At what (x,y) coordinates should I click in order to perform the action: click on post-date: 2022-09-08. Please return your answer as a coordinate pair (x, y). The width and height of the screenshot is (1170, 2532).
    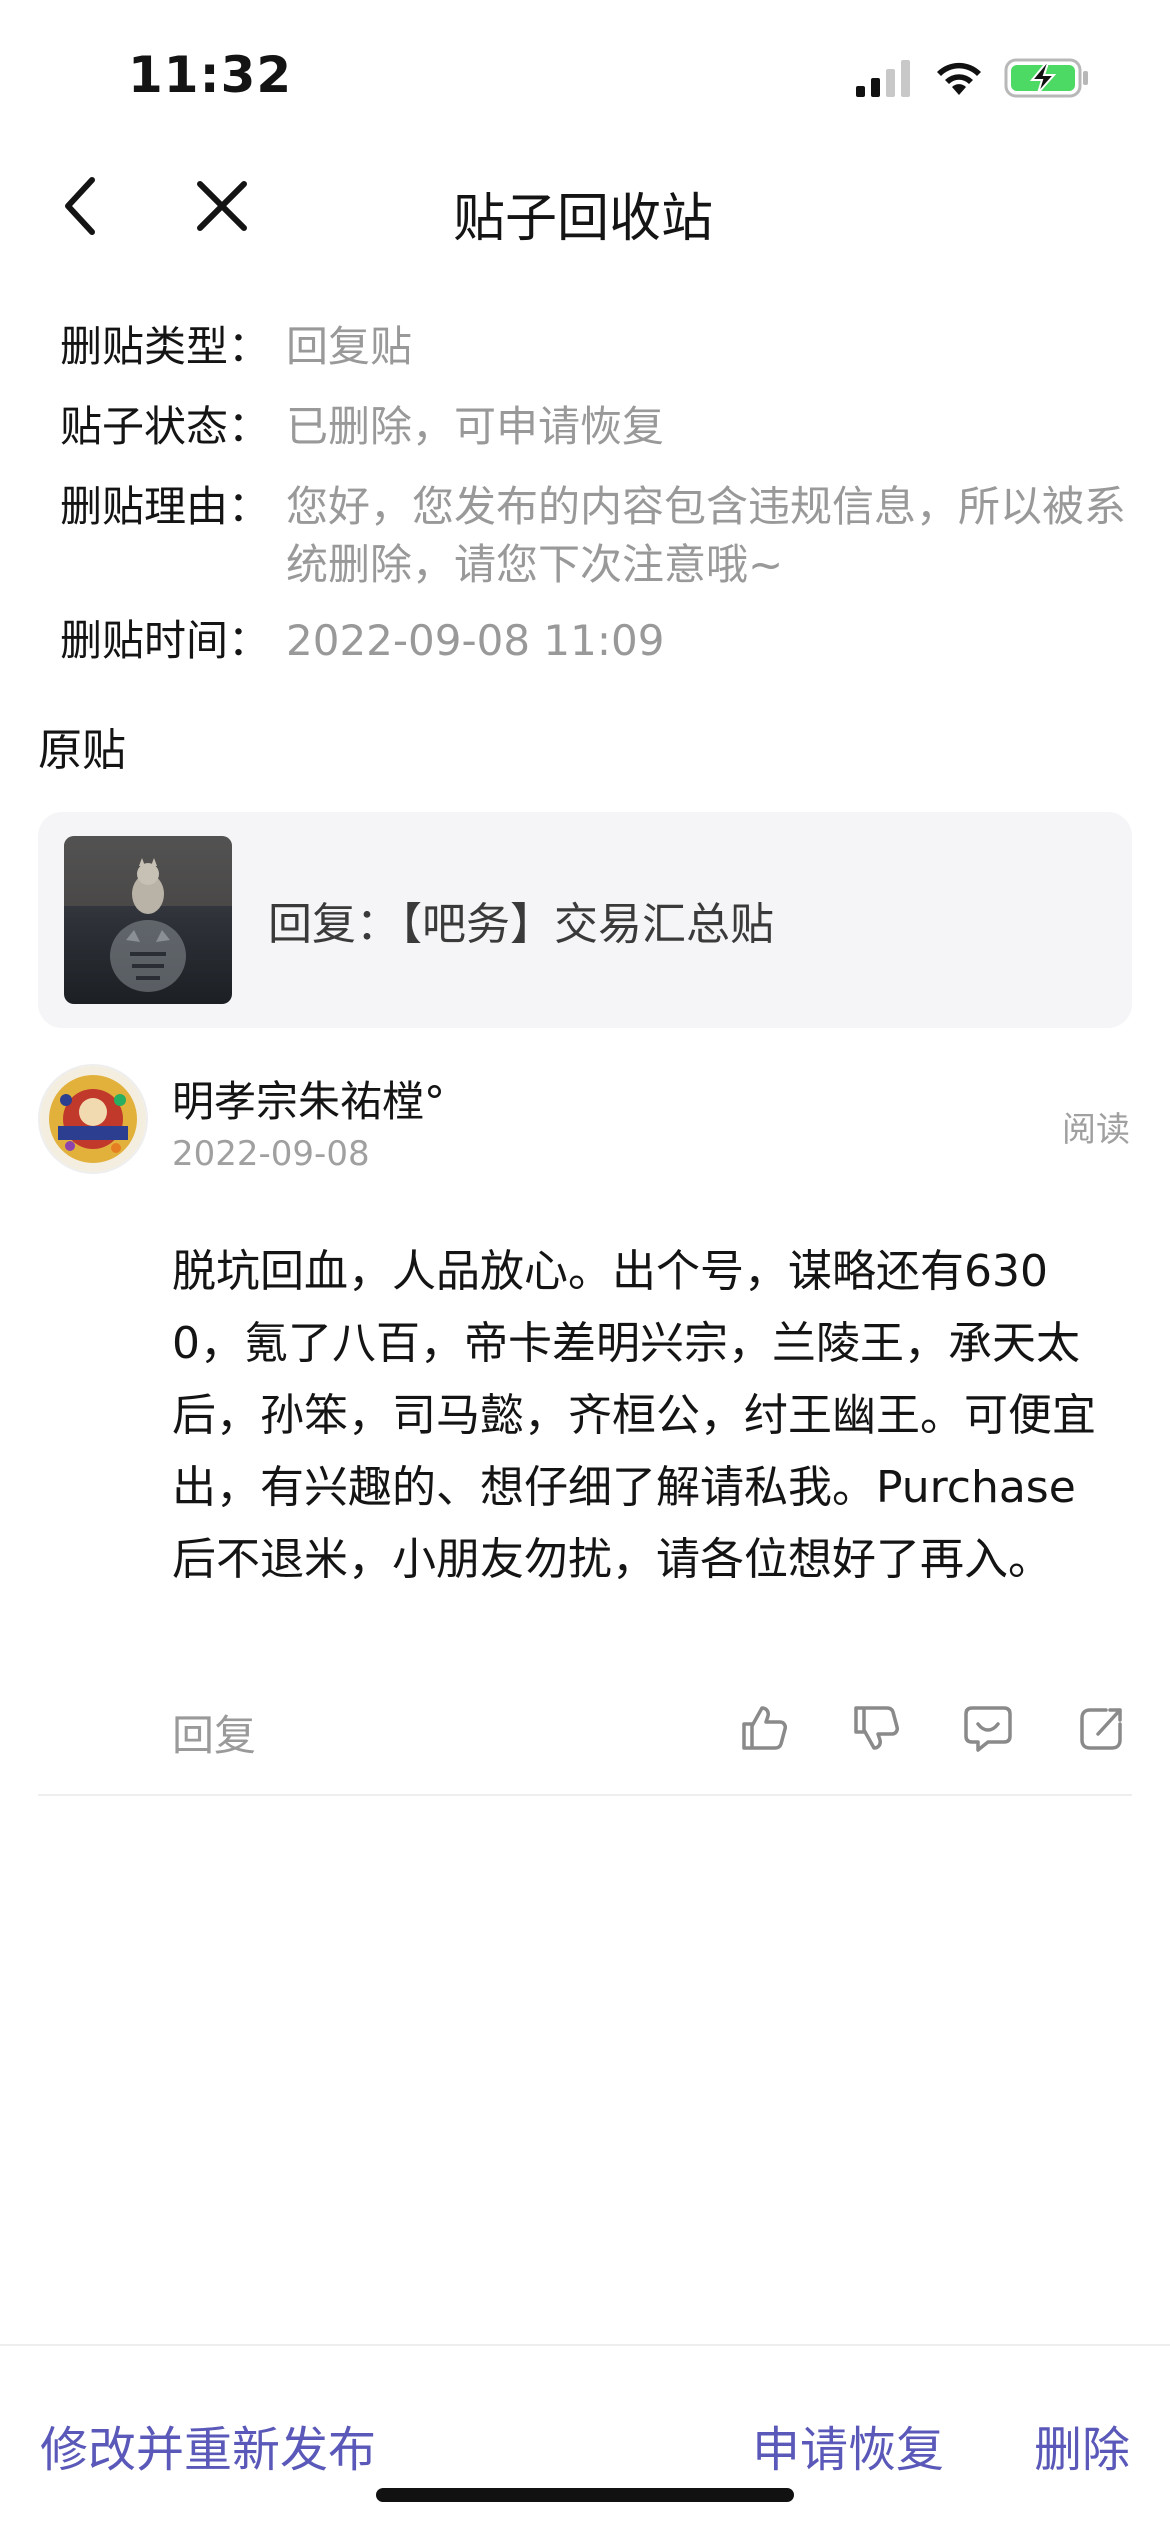
    Looking at the image, I should click on (271, 1154).